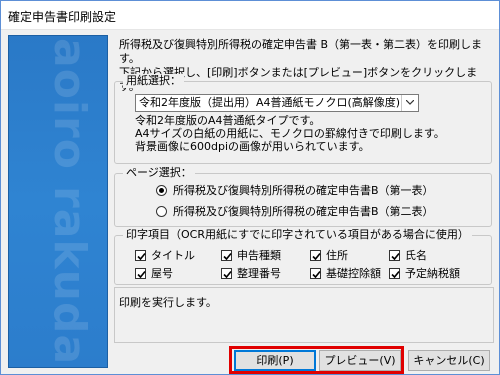  What do you see at coordinates (304, 315) in the screenshot?
I see `status-message-box: 印刷を実行します。` at bounding box center [304, 315].